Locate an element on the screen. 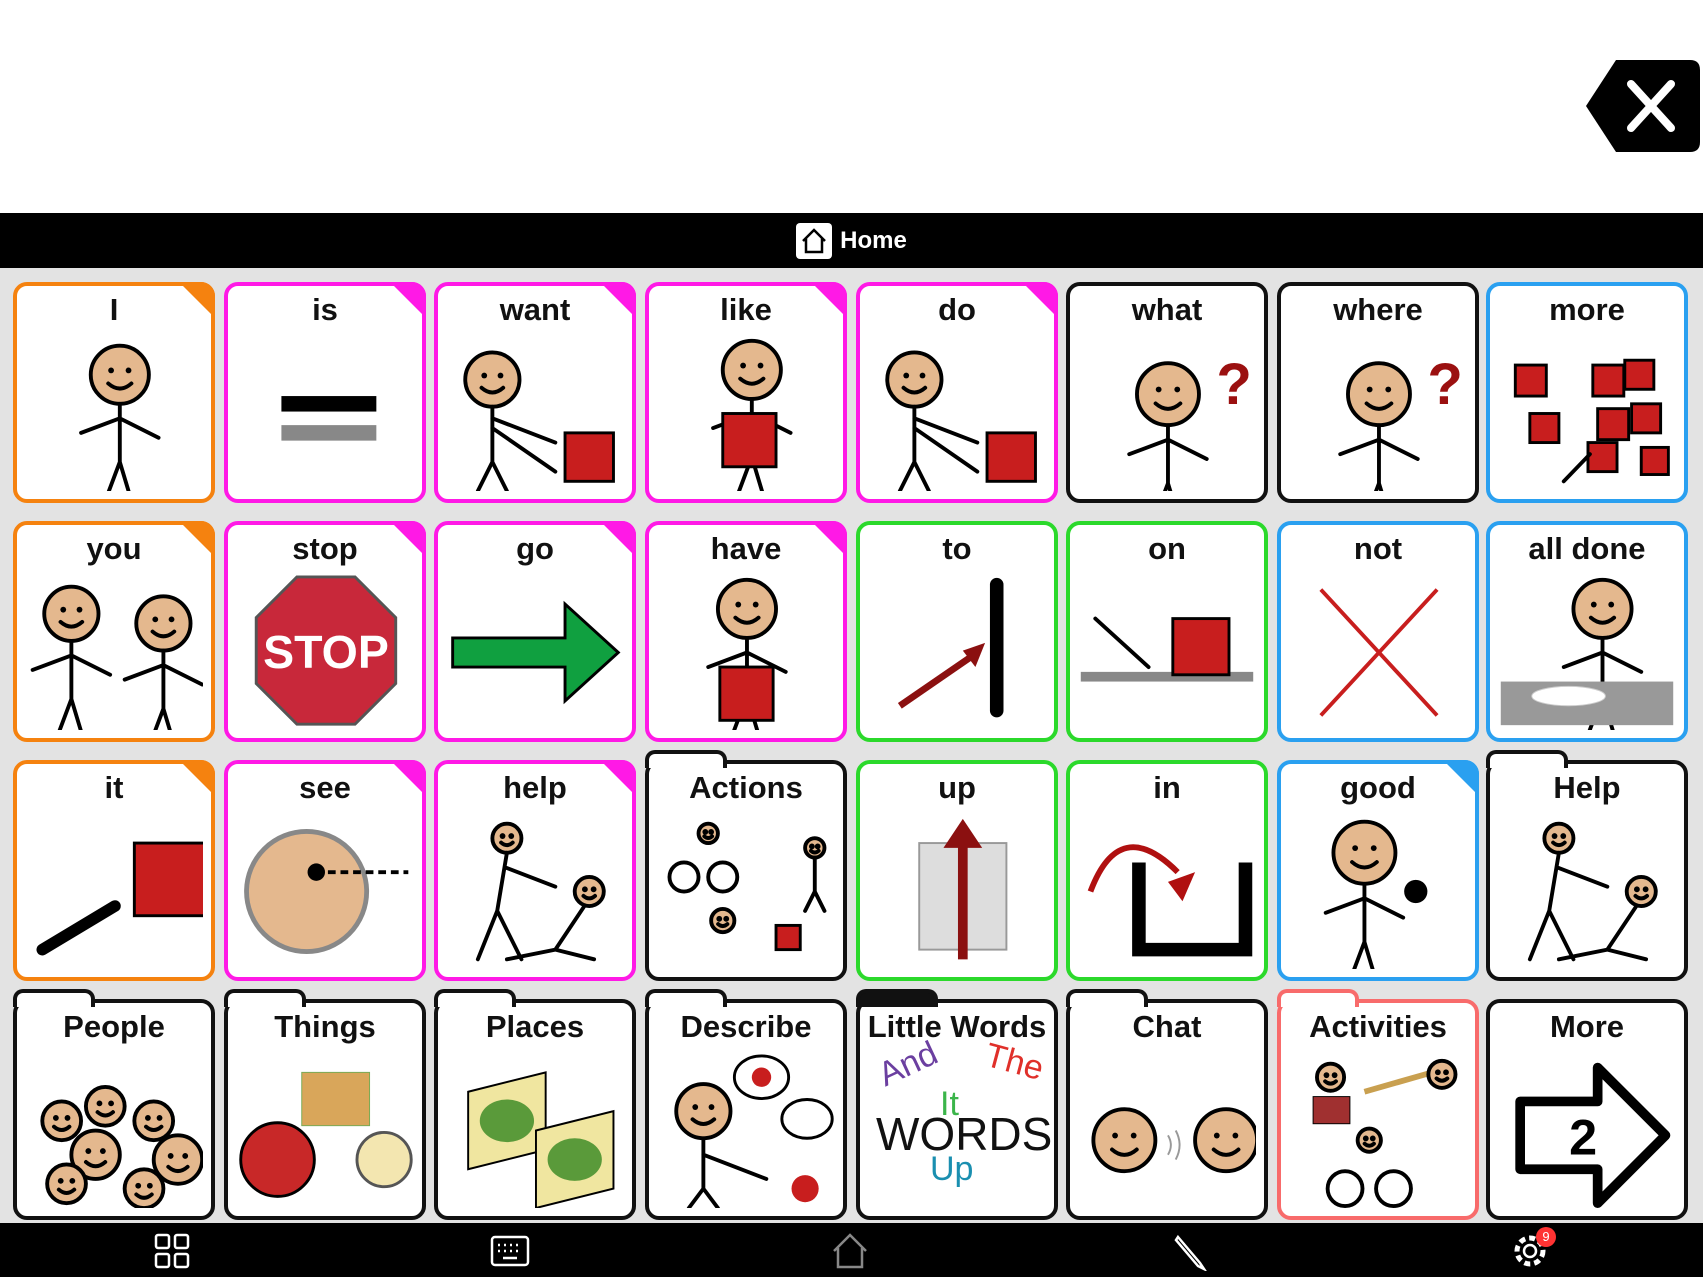  button-label: not is located at coordinates (1378, 548).